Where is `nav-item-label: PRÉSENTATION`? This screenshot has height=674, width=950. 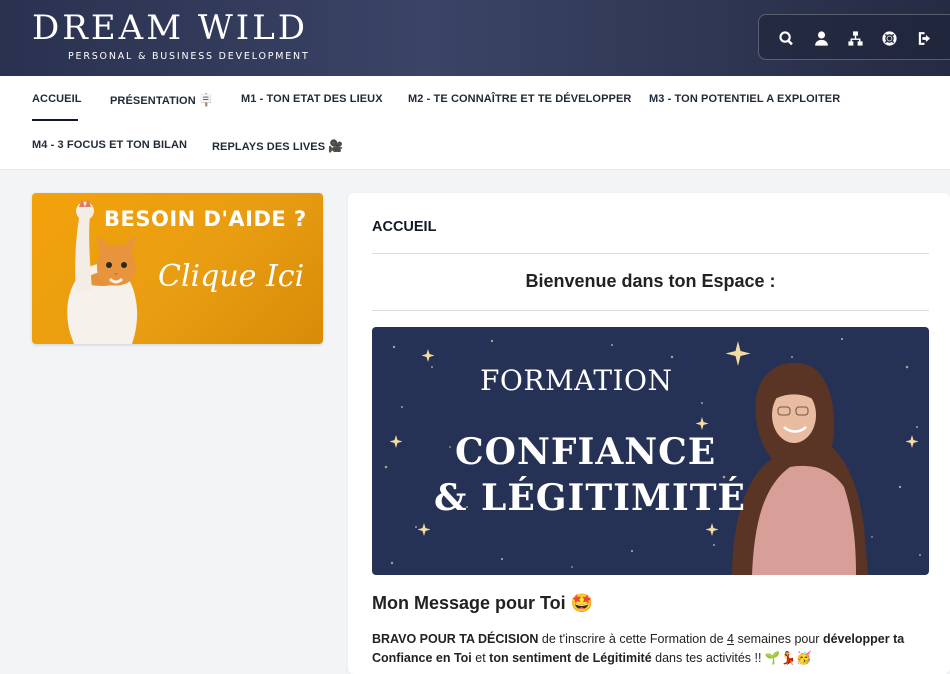 nav-item-label: PRÉSENTATION is located at coordinates (153, 101).